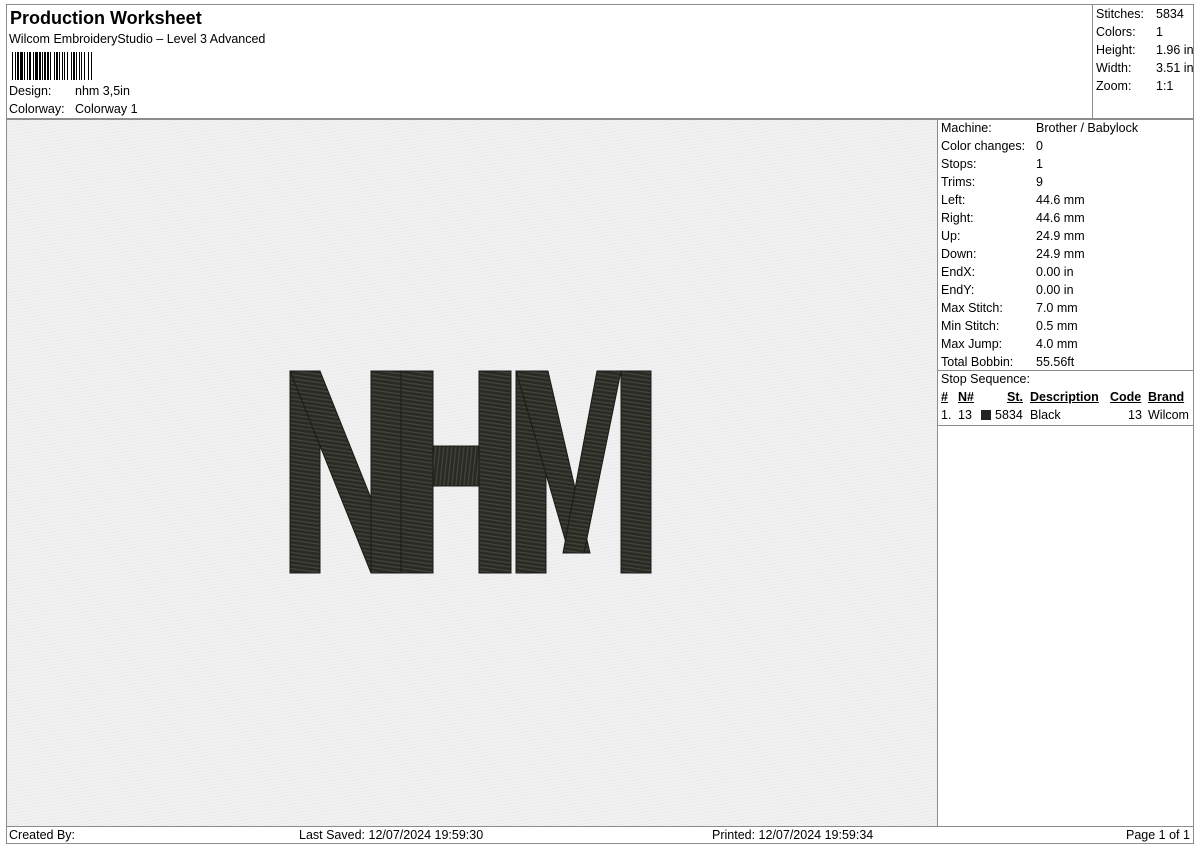 The width and height of the screenshot is (1200, 848). Describe the element at coordinates (1057, 326) in the screenshot. I see `info-value: 0.5 mm` at that location.